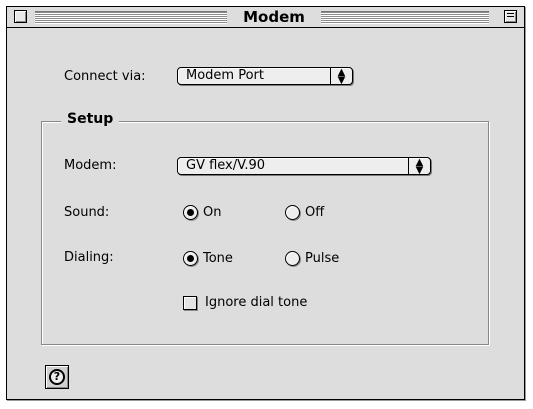 This screenshot has height=409, width=533. I want to click on sound-off-radio, so click(292, 212).